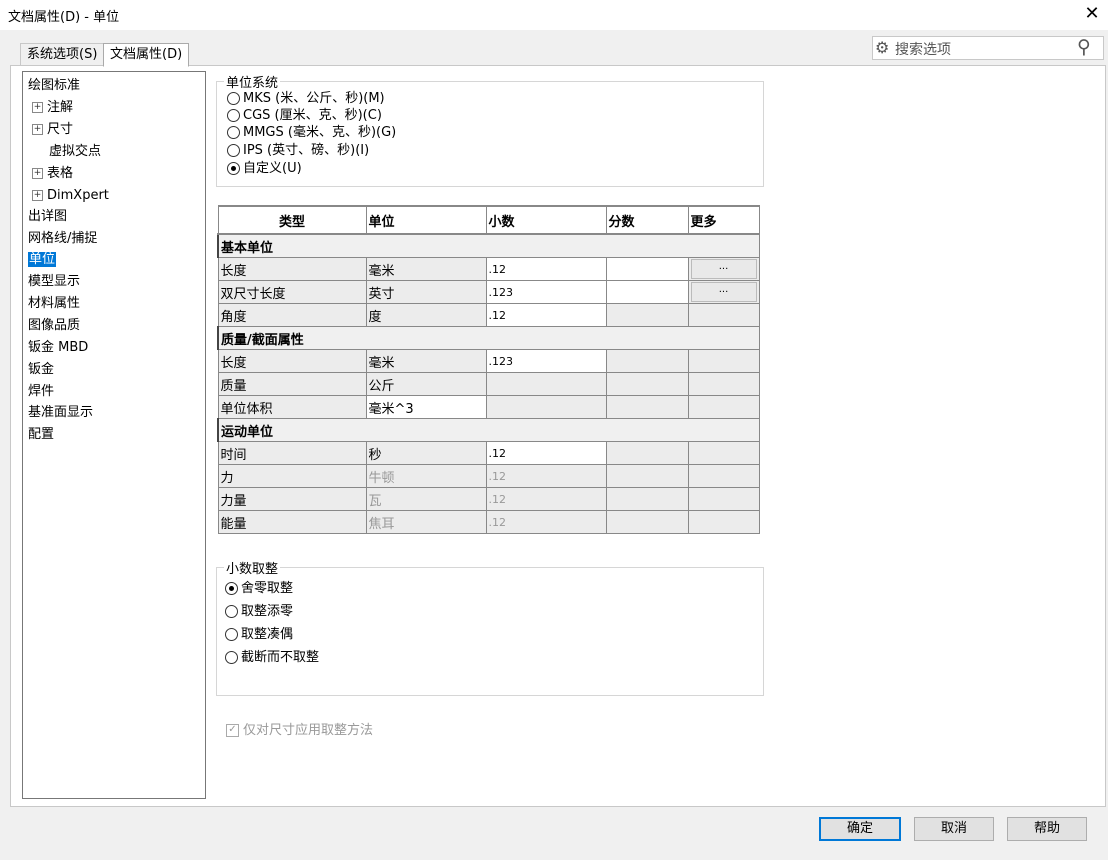 Image resolution: width=1108 pixels, height=860 pixels. Describe the element at coordinates (298, 151) in the screenshot. I see `radio-ips: IPS (英寸、磅、秒)(I)` at that location.